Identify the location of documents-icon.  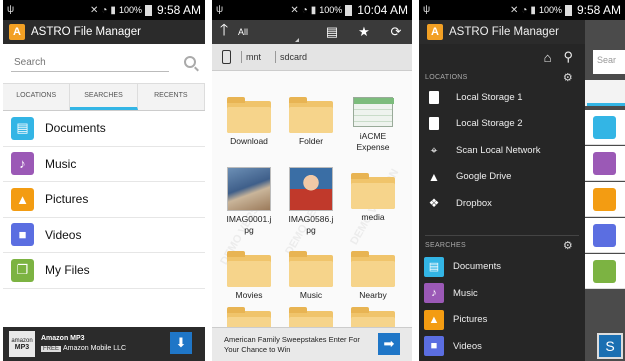
(604, 127).